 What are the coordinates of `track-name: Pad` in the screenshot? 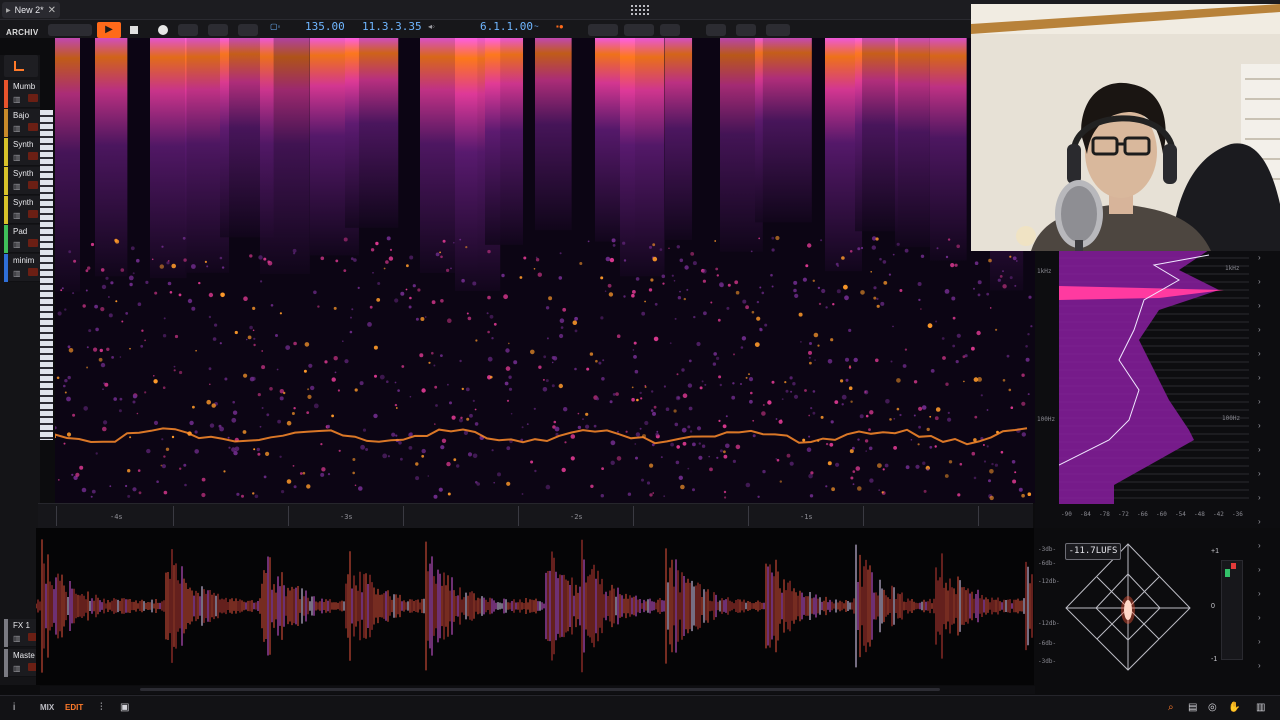 It's located at (20, 231).